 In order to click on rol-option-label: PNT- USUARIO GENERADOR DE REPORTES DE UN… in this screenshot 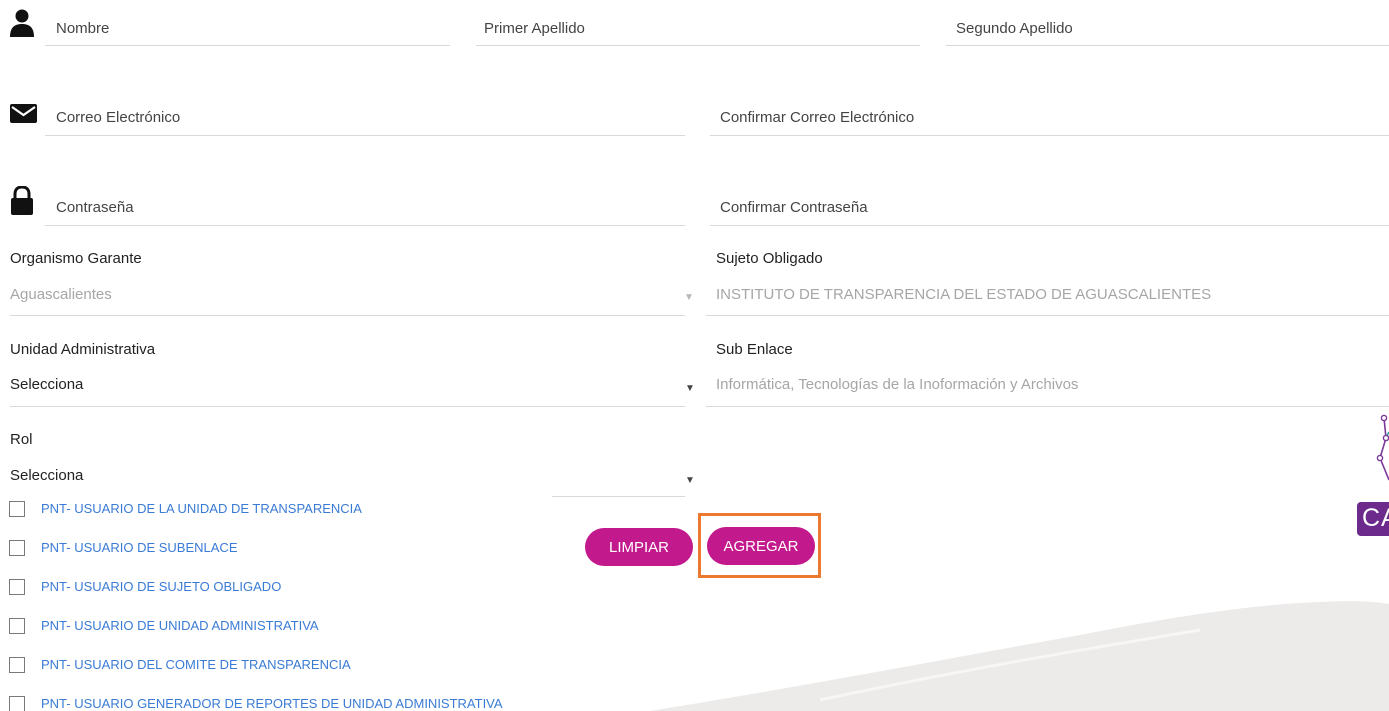, I will do `click(272, 703)`.